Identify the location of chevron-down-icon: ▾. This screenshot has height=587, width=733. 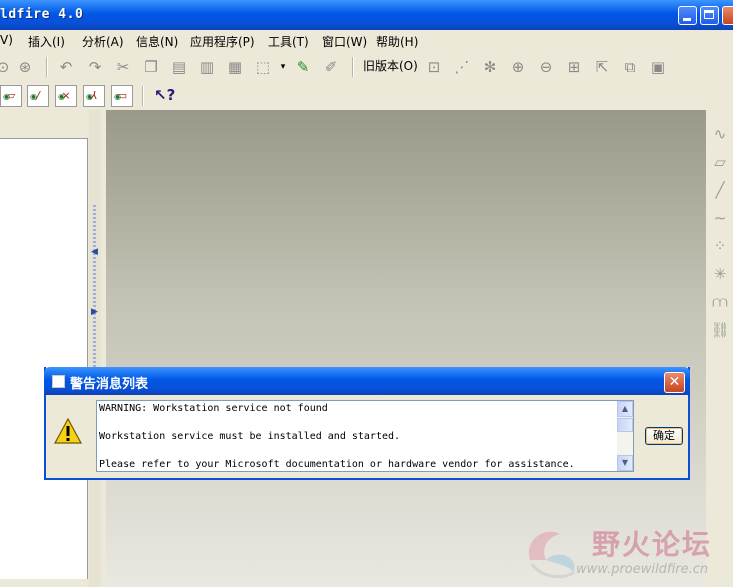
(283, 67).